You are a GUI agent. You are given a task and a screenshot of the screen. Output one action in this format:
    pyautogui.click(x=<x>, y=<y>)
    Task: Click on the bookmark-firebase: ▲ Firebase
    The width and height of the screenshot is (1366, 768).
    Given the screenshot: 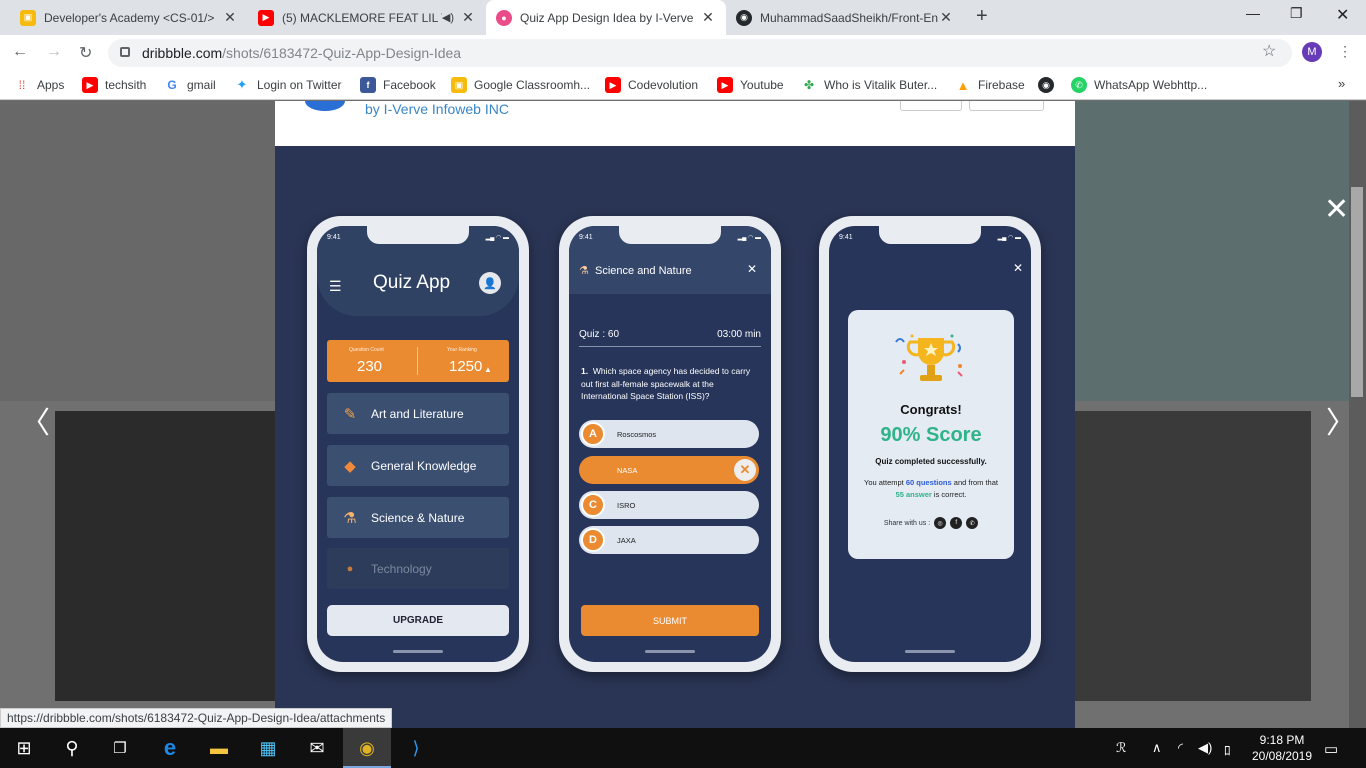 What is the action you would take?
    pyautogui.click(x=990, y=85)
    